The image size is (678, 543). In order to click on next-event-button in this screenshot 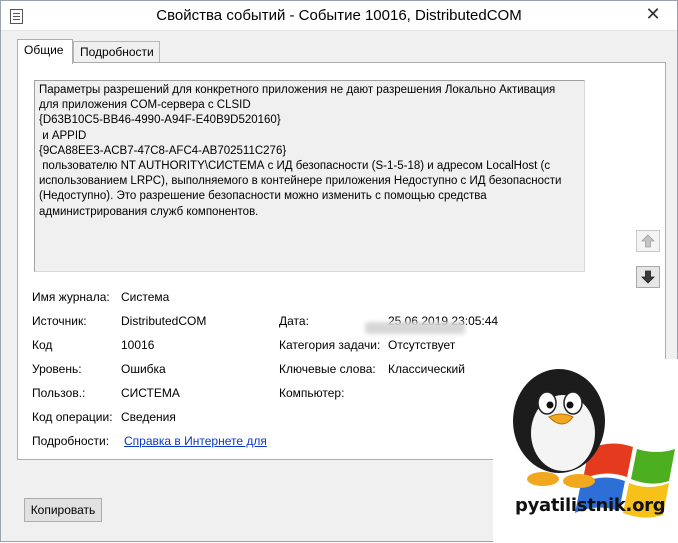, I will do `click(648, 277)`.